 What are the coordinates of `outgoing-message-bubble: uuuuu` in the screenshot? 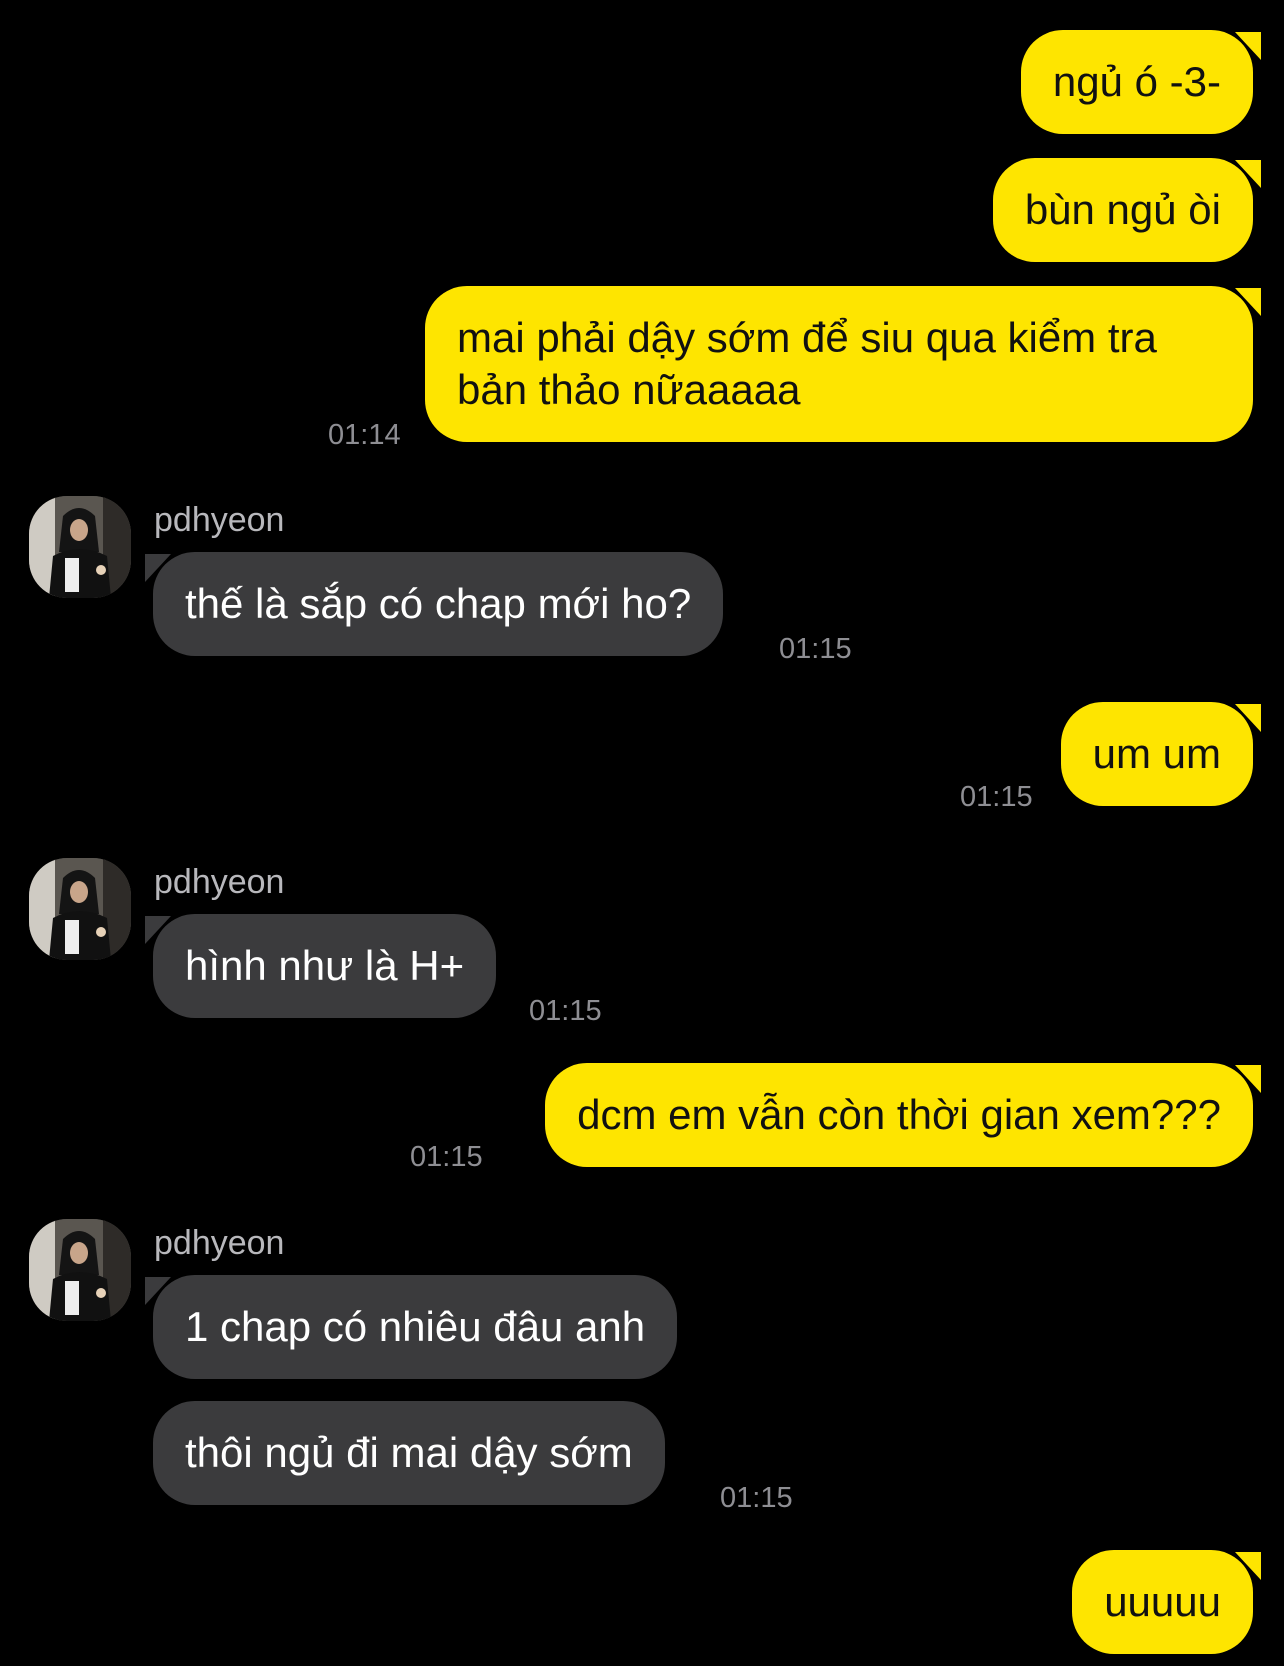 It's located at (1166, 1602).